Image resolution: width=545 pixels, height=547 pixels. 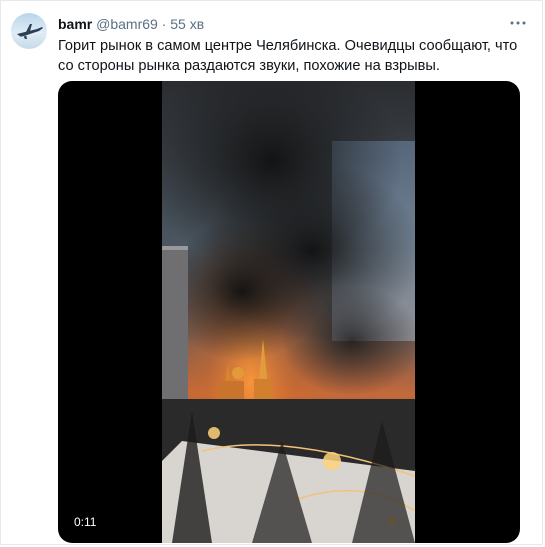 I want to click on avatar, so click(x=29, y=31).